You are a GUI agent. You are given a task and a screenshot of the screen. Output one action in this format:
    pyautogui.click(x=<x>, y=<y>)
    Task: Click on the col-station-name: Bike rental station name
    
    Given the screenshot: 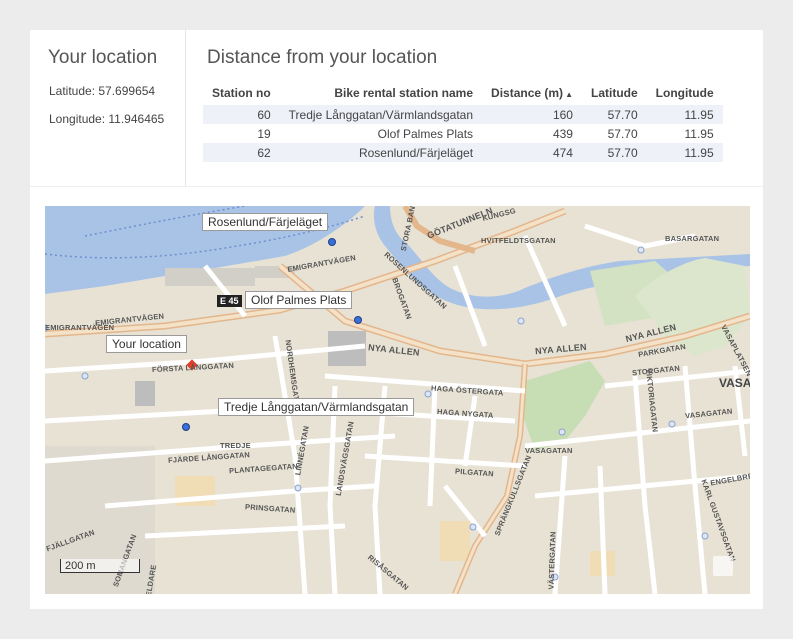 What is the action you would take?
    pyautogui.click(x=381, y=94)
    